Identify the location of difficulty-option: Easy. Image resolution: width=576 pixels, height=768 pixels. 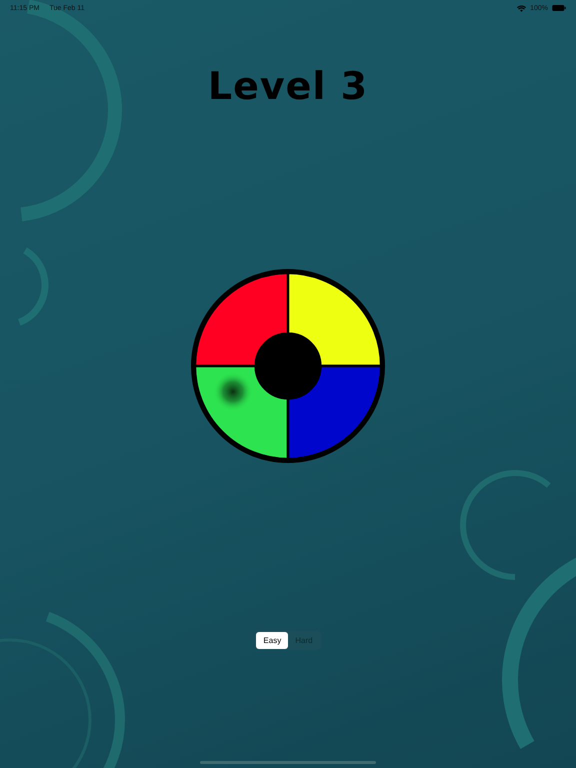
(272, 640).